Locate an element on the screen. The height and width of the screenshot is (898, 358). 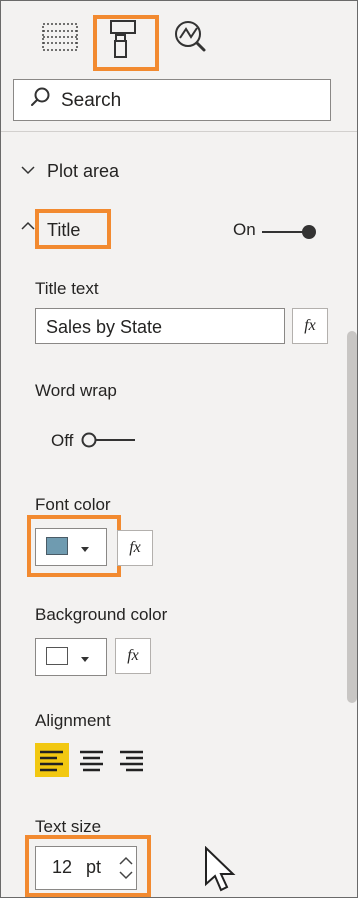
font-color-swatch is located at coordinates (57, 546).